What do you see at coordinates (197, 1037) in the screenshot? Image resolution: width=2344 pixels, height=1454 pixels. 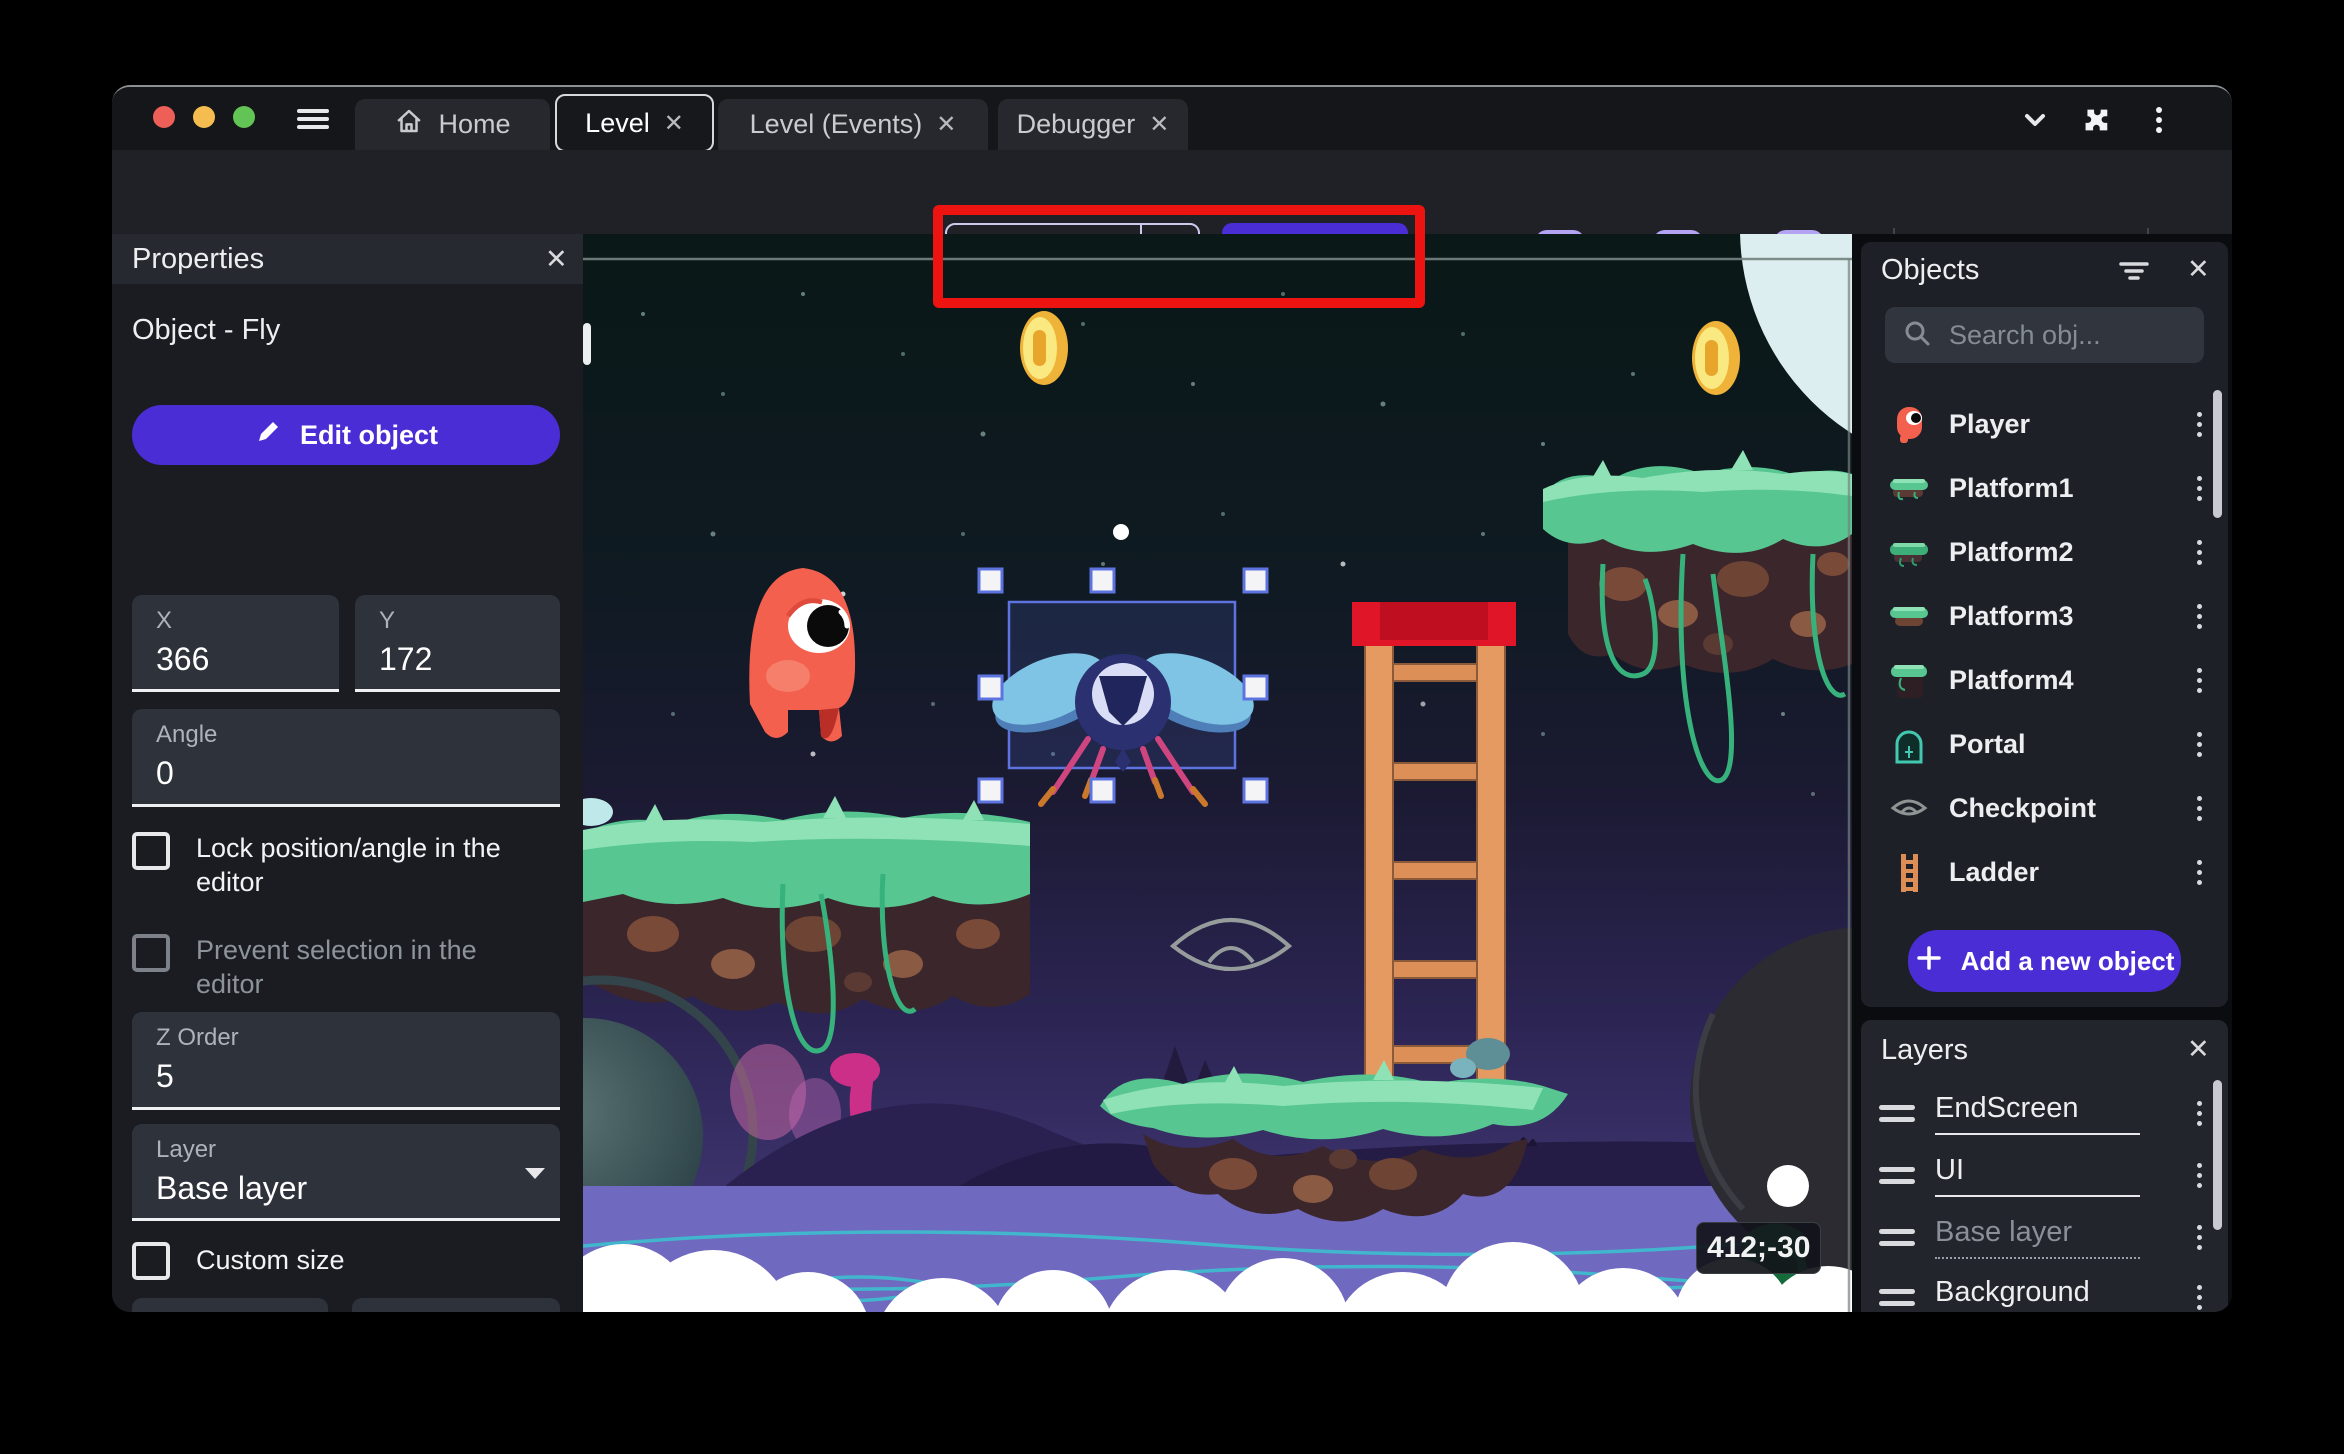 I see `z-order-label: Z Order` at bounding box center [197, 1037].